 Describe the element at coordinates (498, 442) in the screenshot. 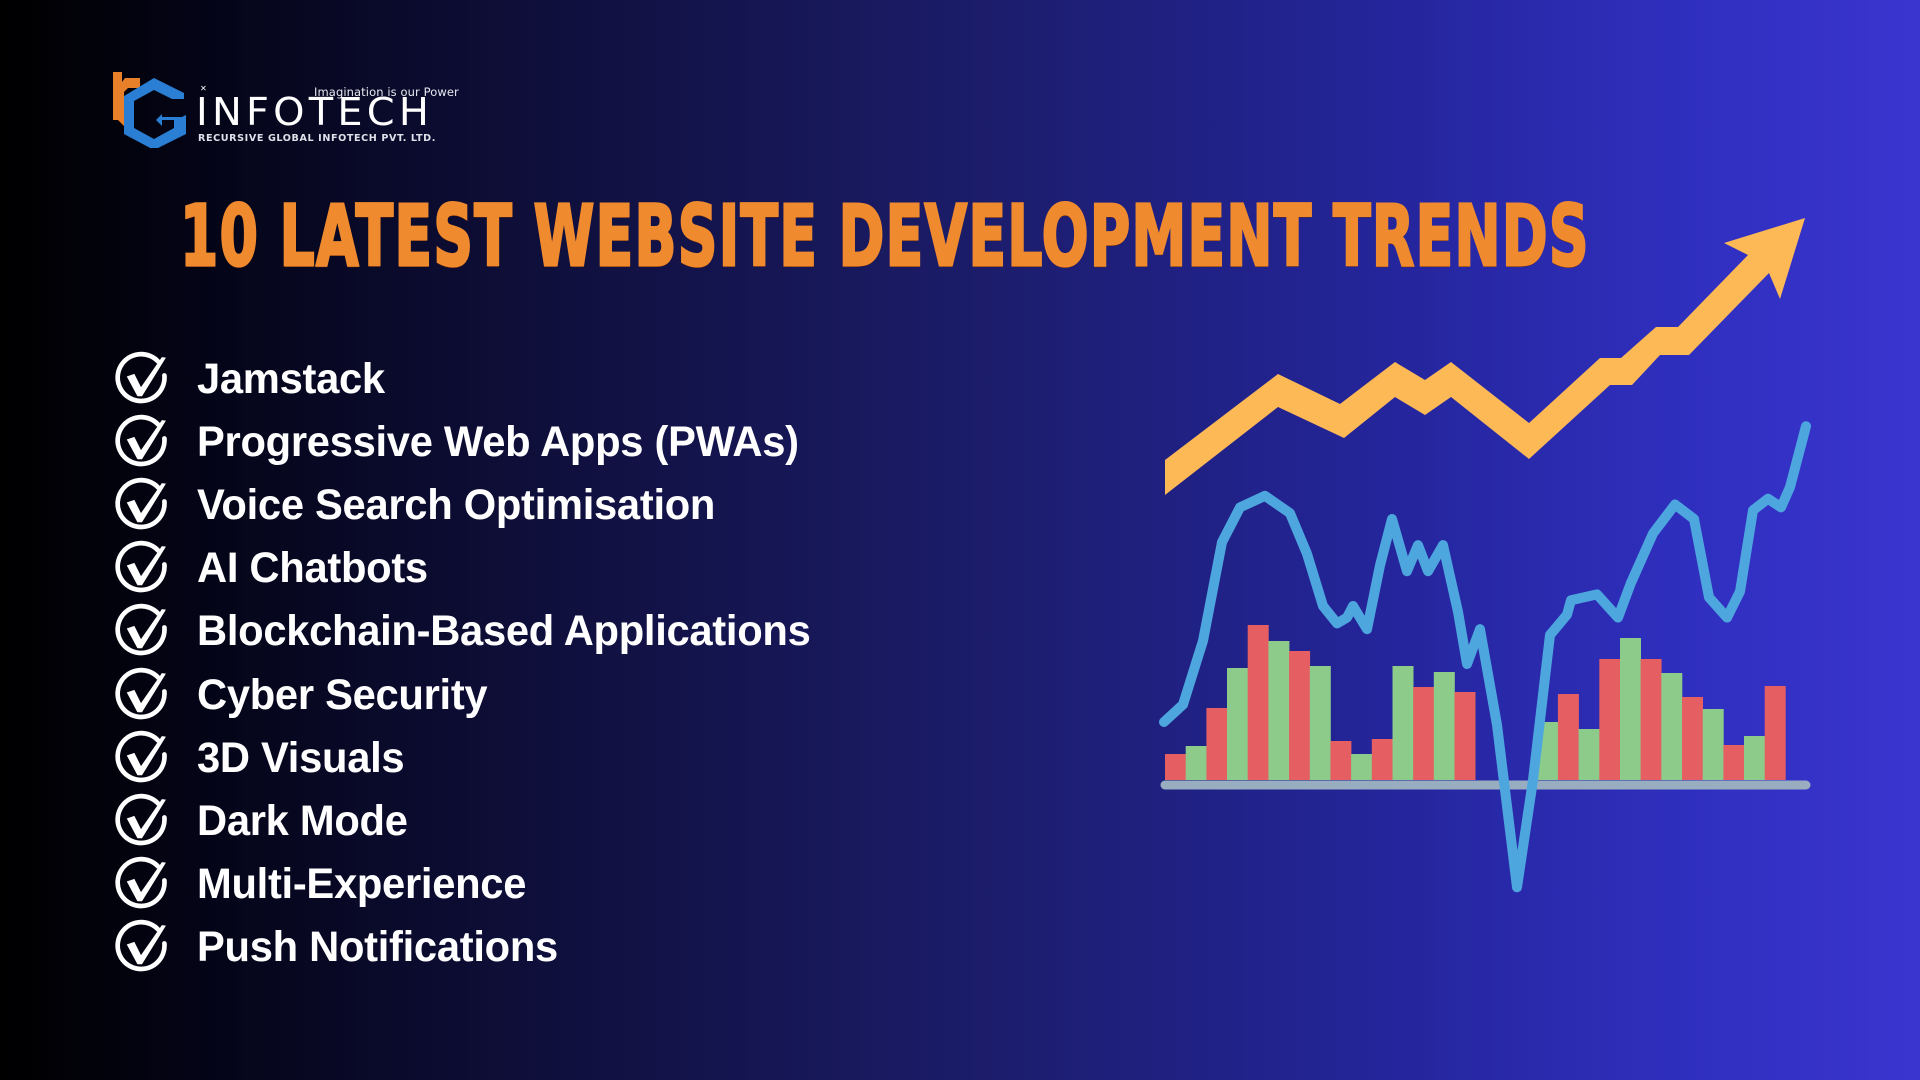

I see `trend-label: Progressive Web Apps (PWAs)` at that location.